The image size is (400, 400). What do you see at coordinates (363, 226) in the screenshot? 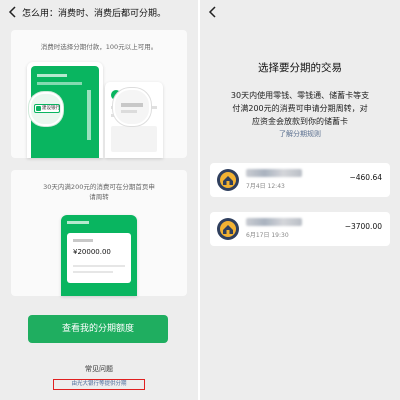
I see `transaction-amount: −3700.00` at bounding box center [363, 226].